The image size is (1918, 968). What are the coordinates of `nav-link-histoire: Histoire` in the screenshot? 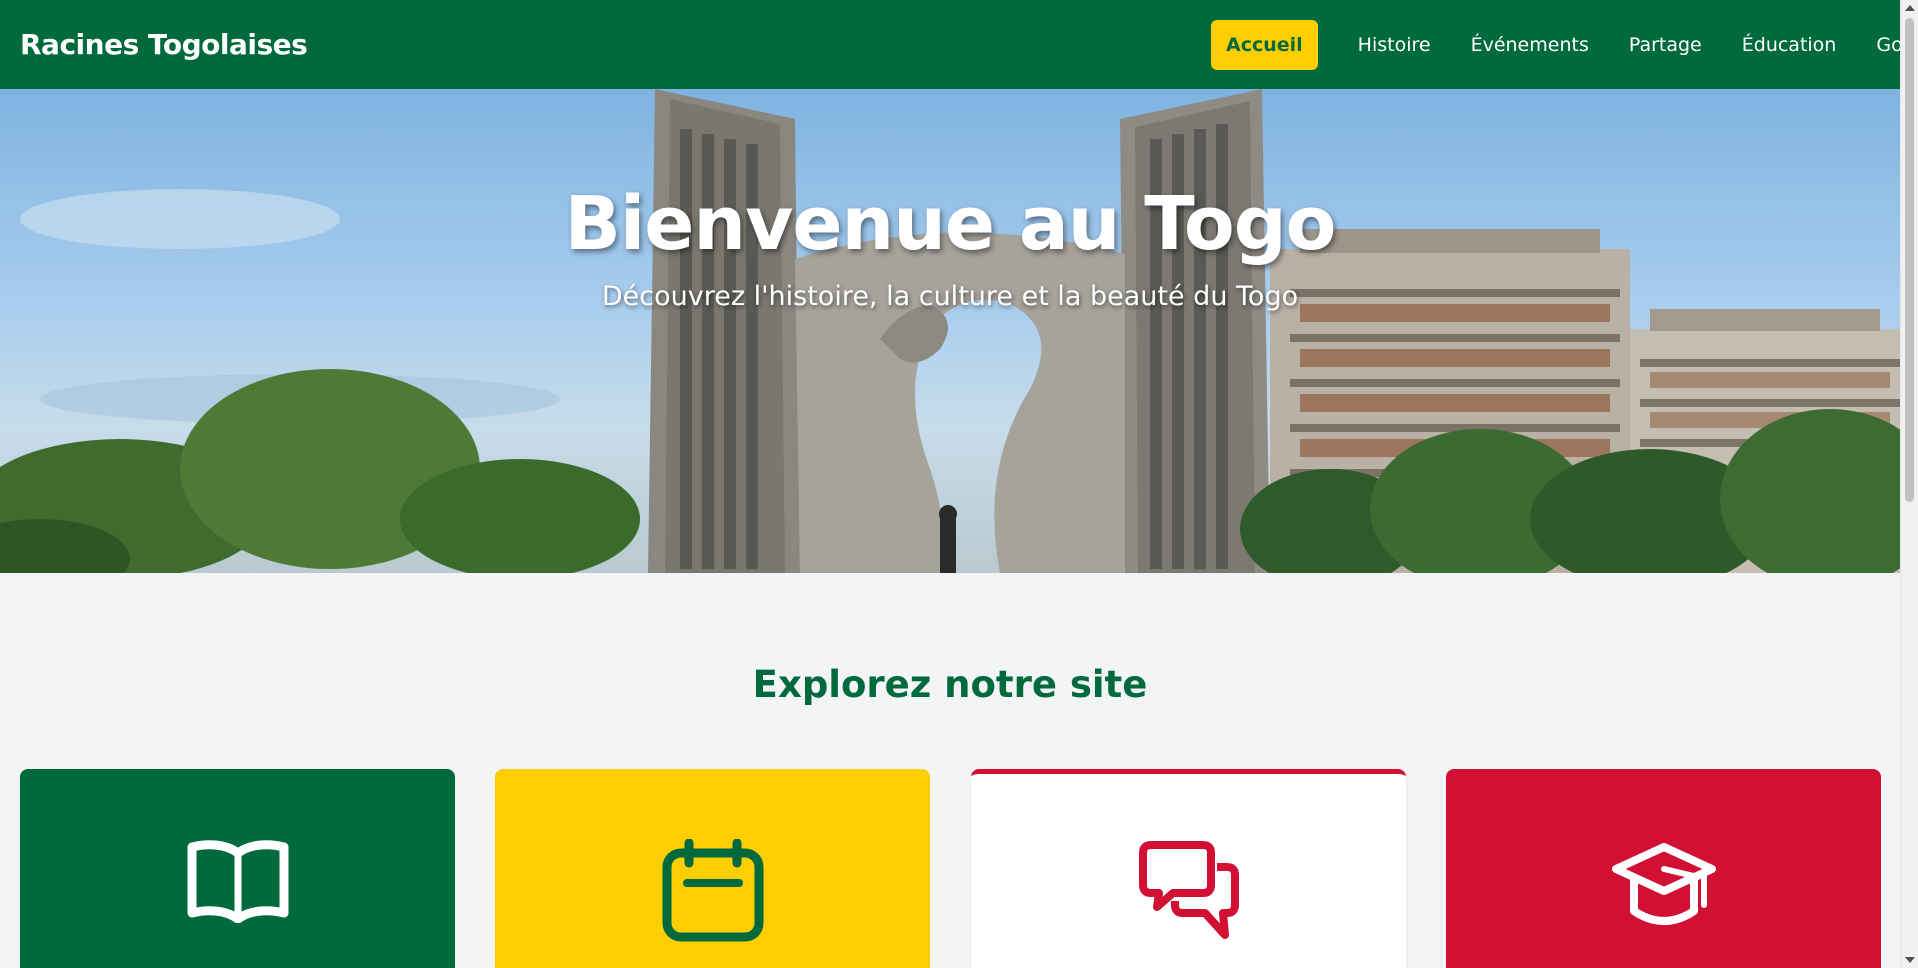 It's located at (1394, 45).